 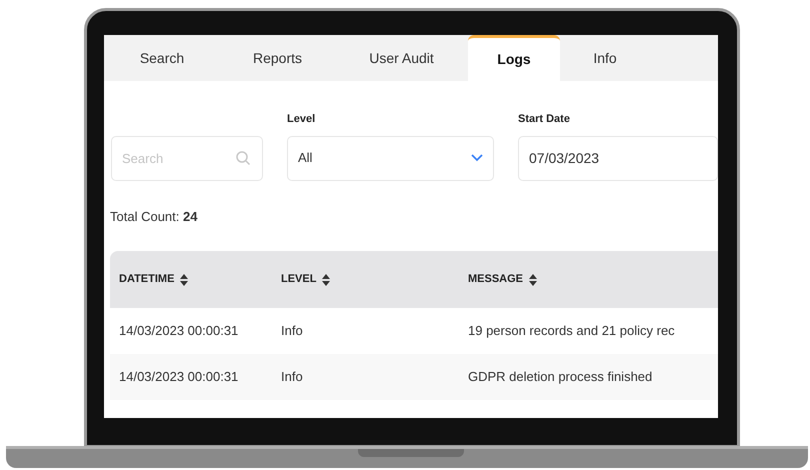 I want to click on chevron-down-icon, so click(x=477, y=158).